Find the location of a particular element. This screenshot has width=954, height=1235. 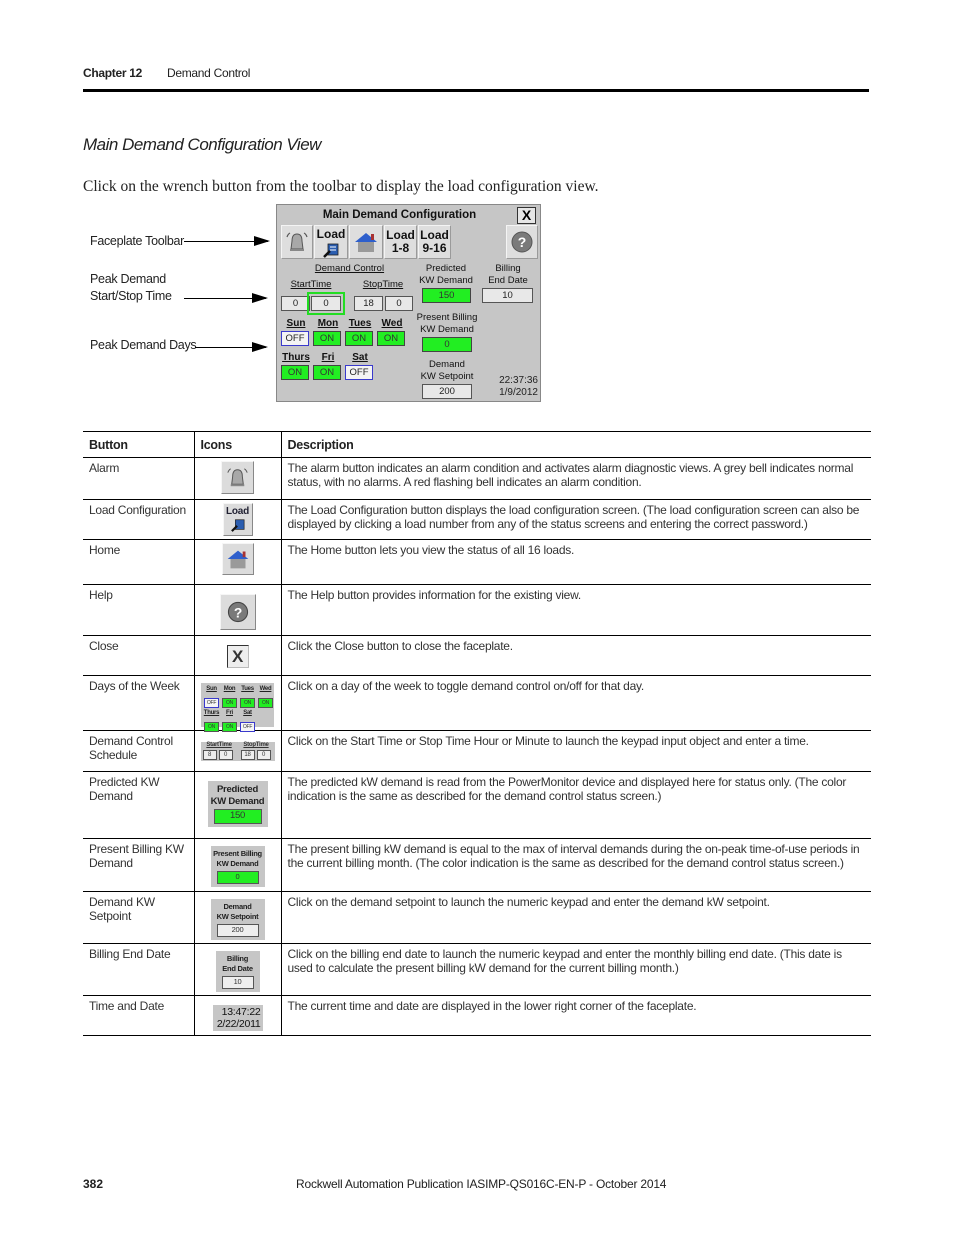

predicted-thumbnail: Predicted KW Demand 150 is located at coordinates (237, 804).